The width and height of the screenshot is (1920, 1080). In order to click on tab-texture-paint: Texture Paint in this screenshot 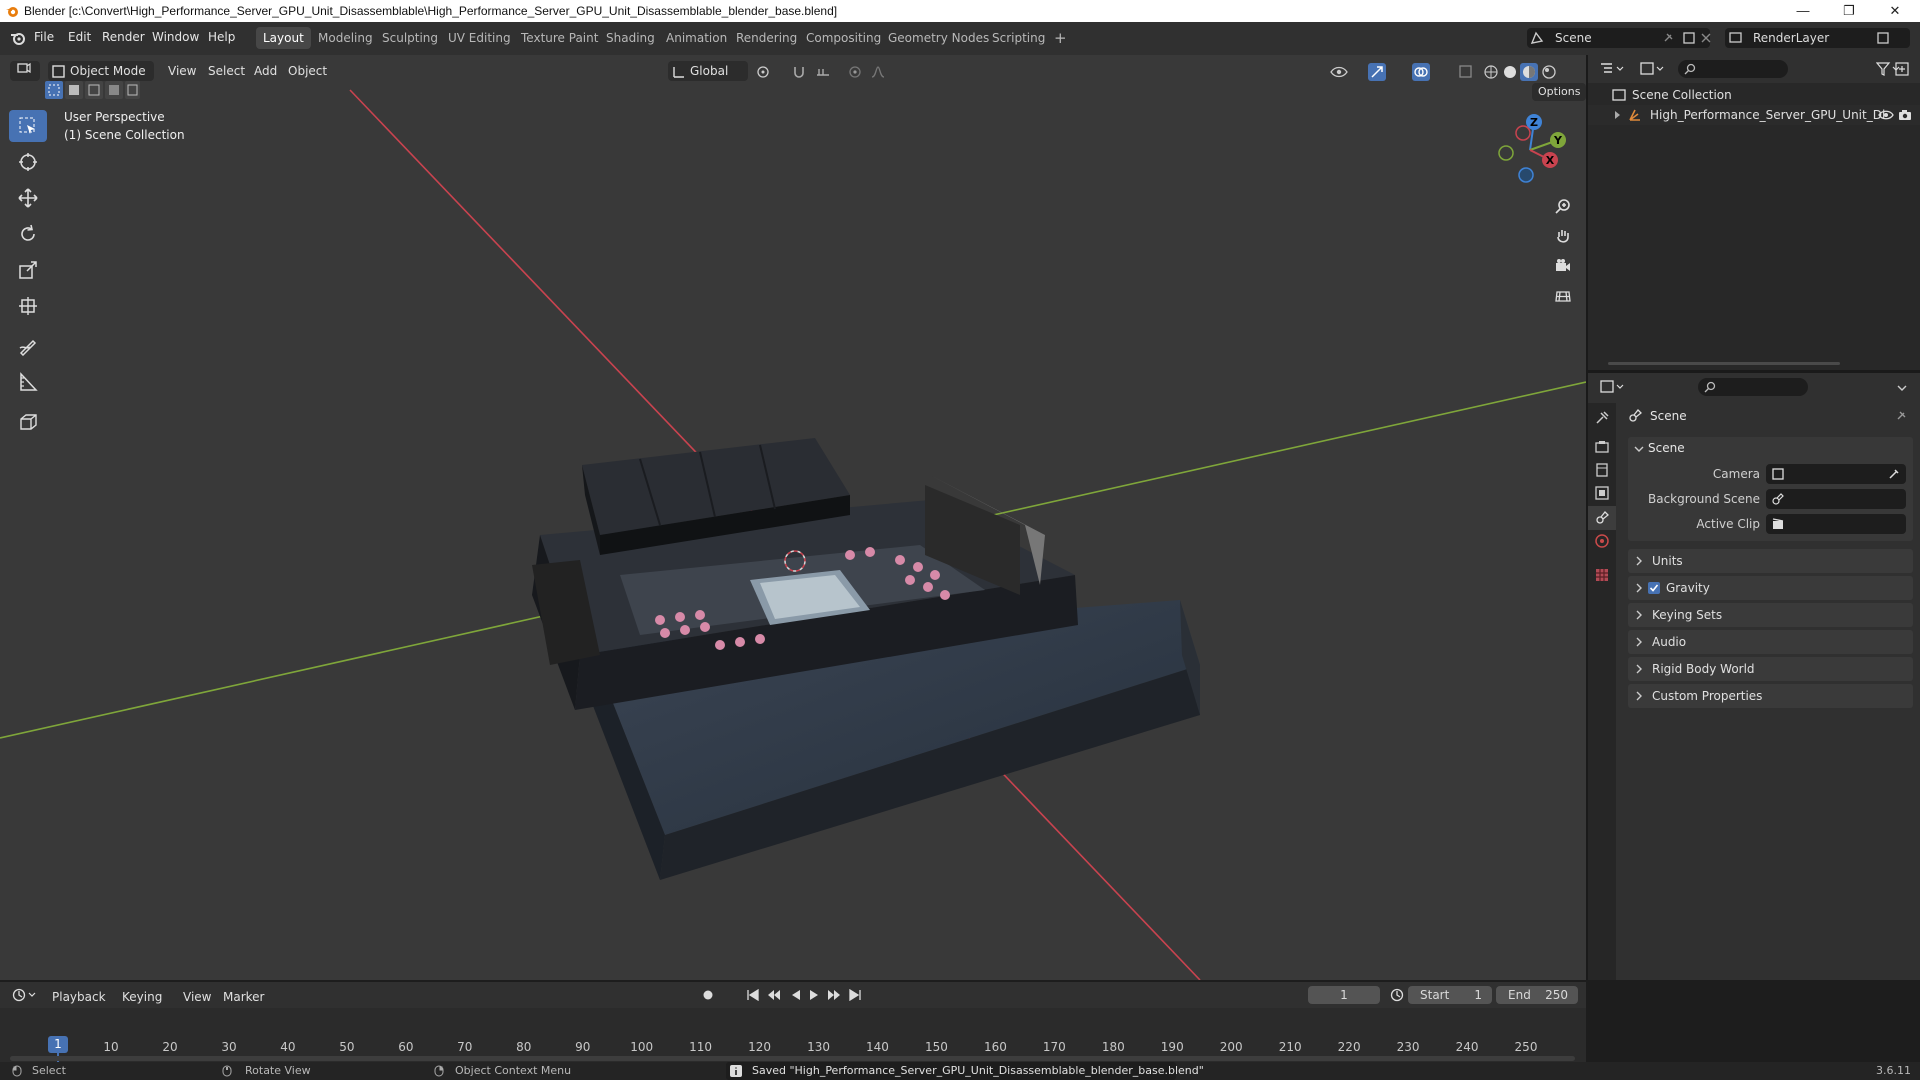, I will do `click(559, 38)`.